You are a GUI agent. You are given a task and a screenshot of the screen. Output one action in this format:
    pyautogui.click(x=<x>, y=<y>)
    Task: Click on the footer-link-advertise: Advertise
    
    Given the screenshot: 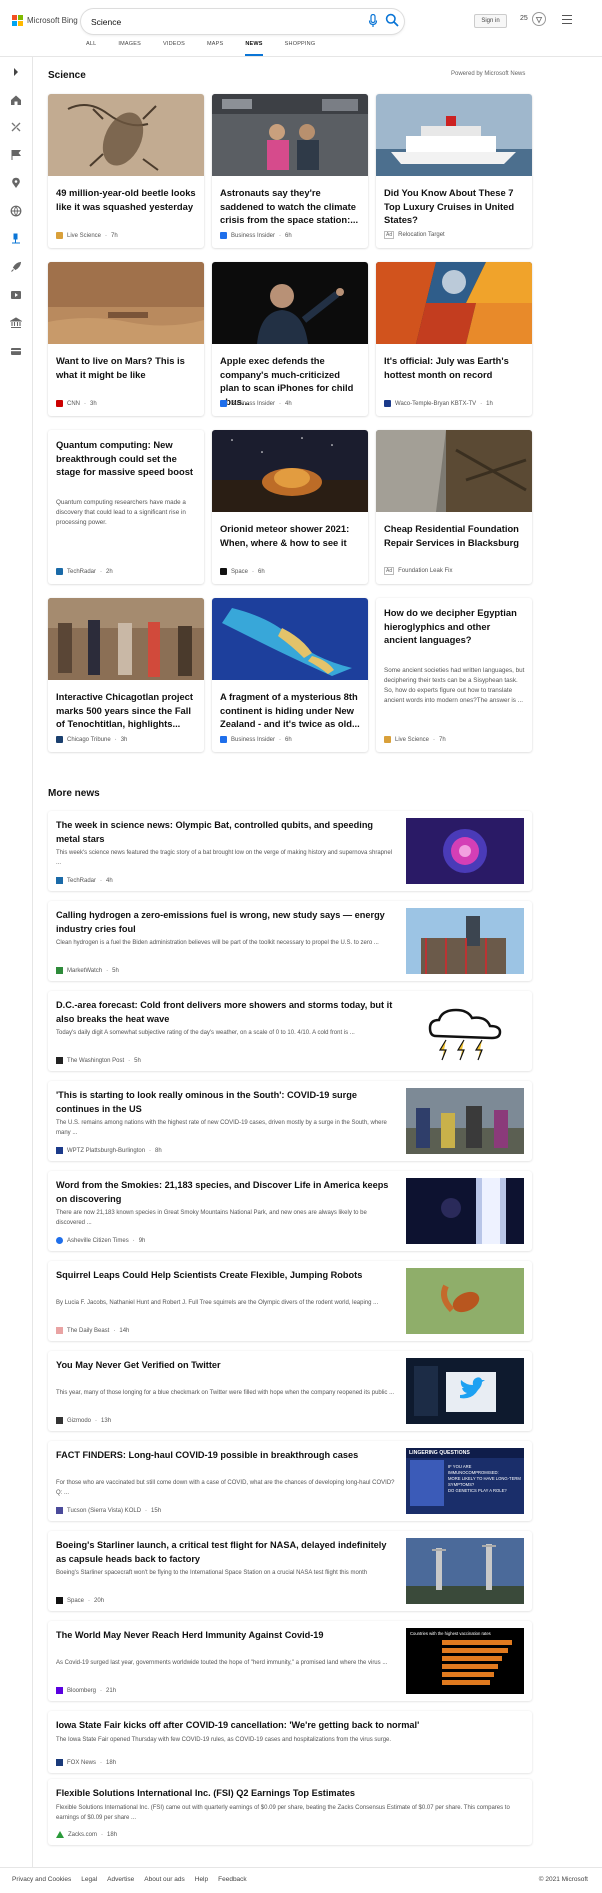 What is the action you would take?
    pyautogui.click(x=120, y=1879)
    